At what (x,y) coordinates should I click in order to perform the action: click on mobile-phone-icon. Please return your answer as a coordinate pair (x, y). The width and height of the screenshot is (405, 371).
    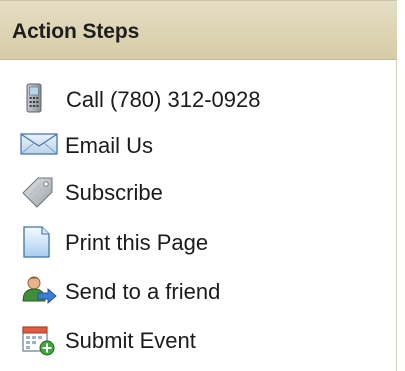
    Looking at the image, I should click on (40, 99).